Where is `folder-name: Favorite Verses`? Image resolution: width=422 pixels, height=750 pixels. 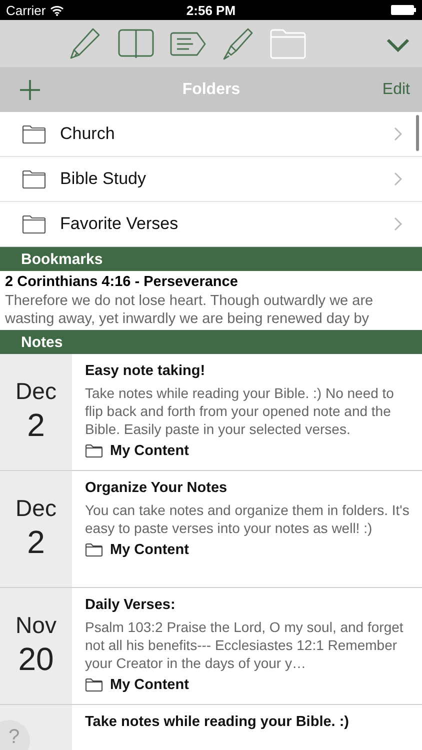 folder-name: Favorite Verses is located at coordinates (120, 224).